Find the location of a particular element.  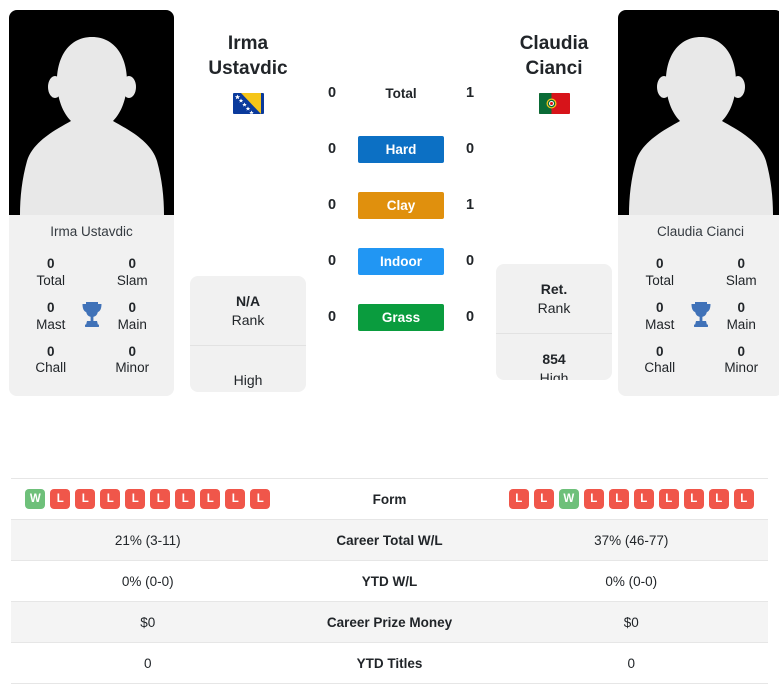

h2h-row-indoor: 0 Indoor 0 is located at coordinates (401, 261).